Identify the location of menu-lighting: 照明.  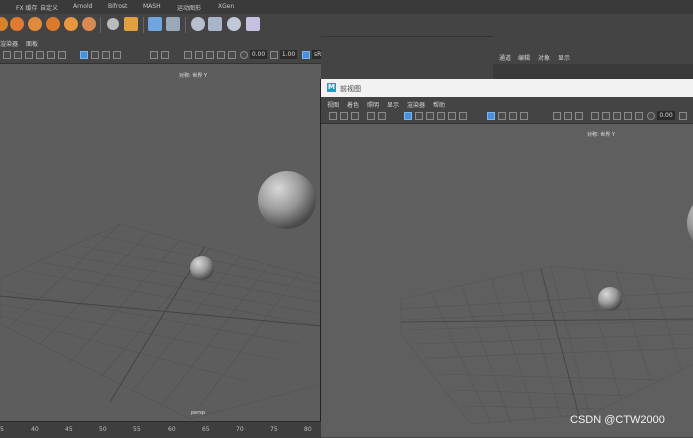
(373, 104).